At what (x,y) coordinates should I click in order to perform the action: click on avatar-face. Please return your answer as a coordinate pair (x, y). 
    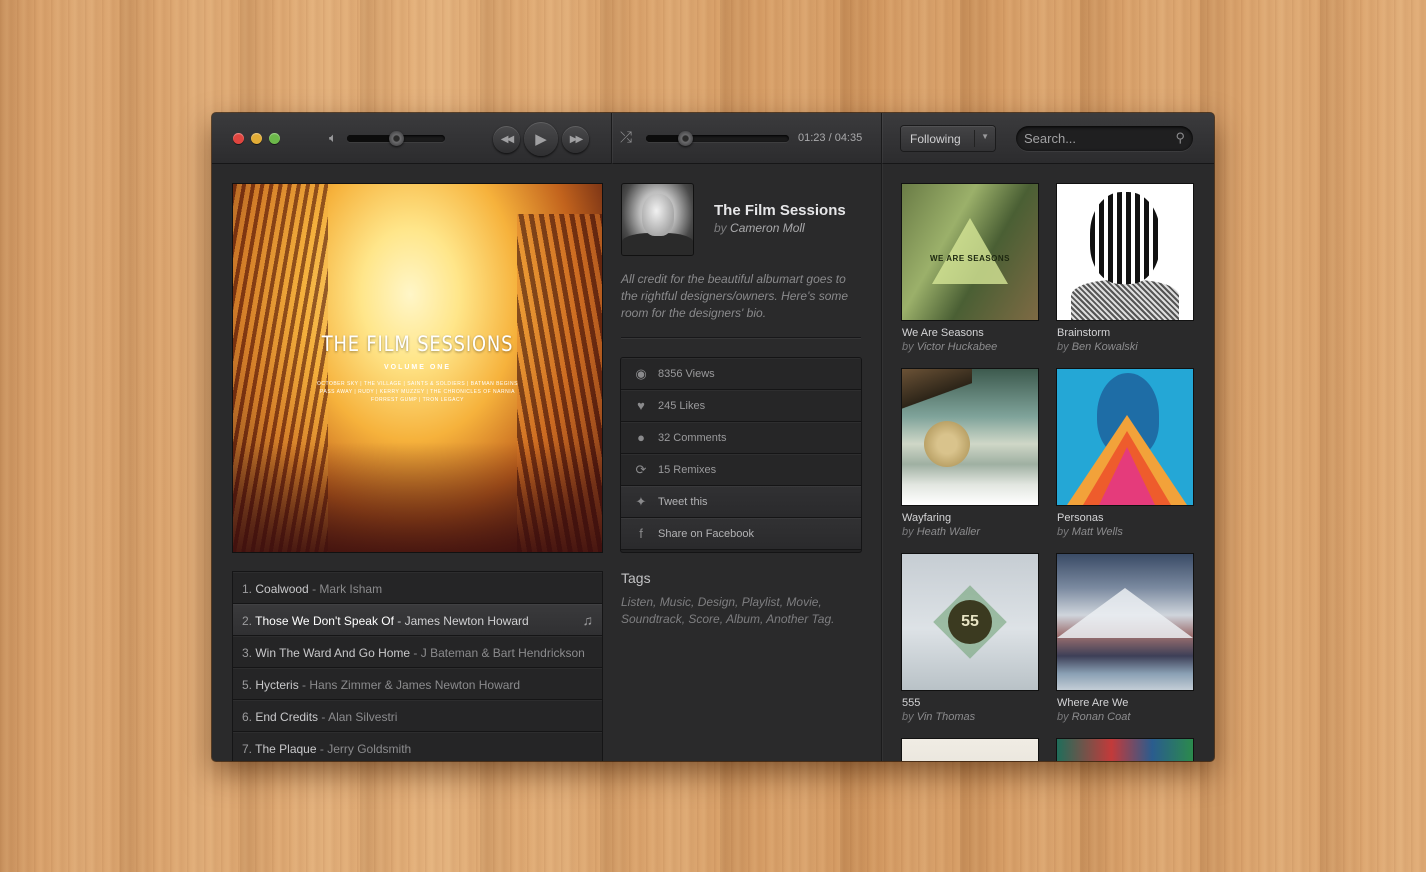
    Looking at the image, I should click on (658, 215).